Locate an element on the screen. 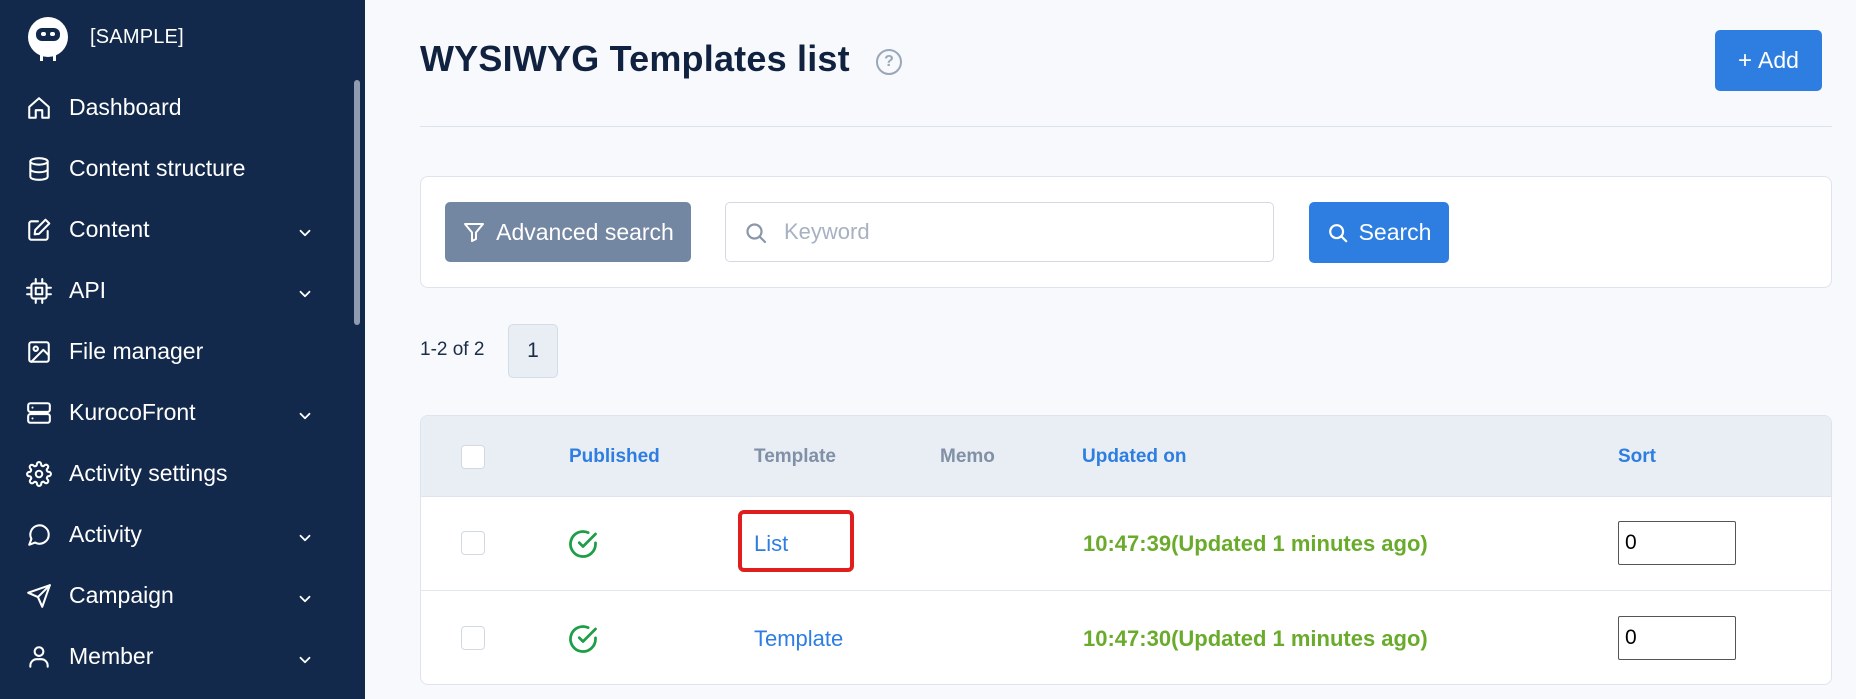 Image resolution: width=1856 pixels, height=699 pixels. server-icon is located at coordinates (39, 413).